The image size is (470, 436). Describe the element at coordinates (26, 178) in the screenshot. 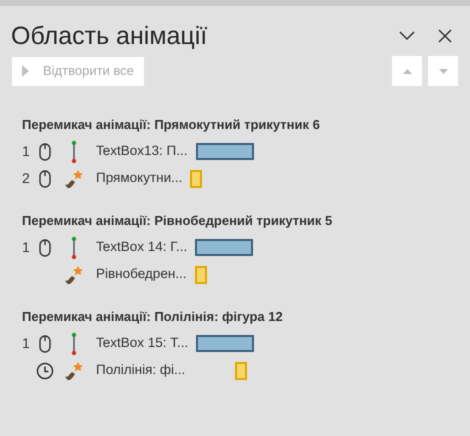

I see `order-number: 2` at that location.